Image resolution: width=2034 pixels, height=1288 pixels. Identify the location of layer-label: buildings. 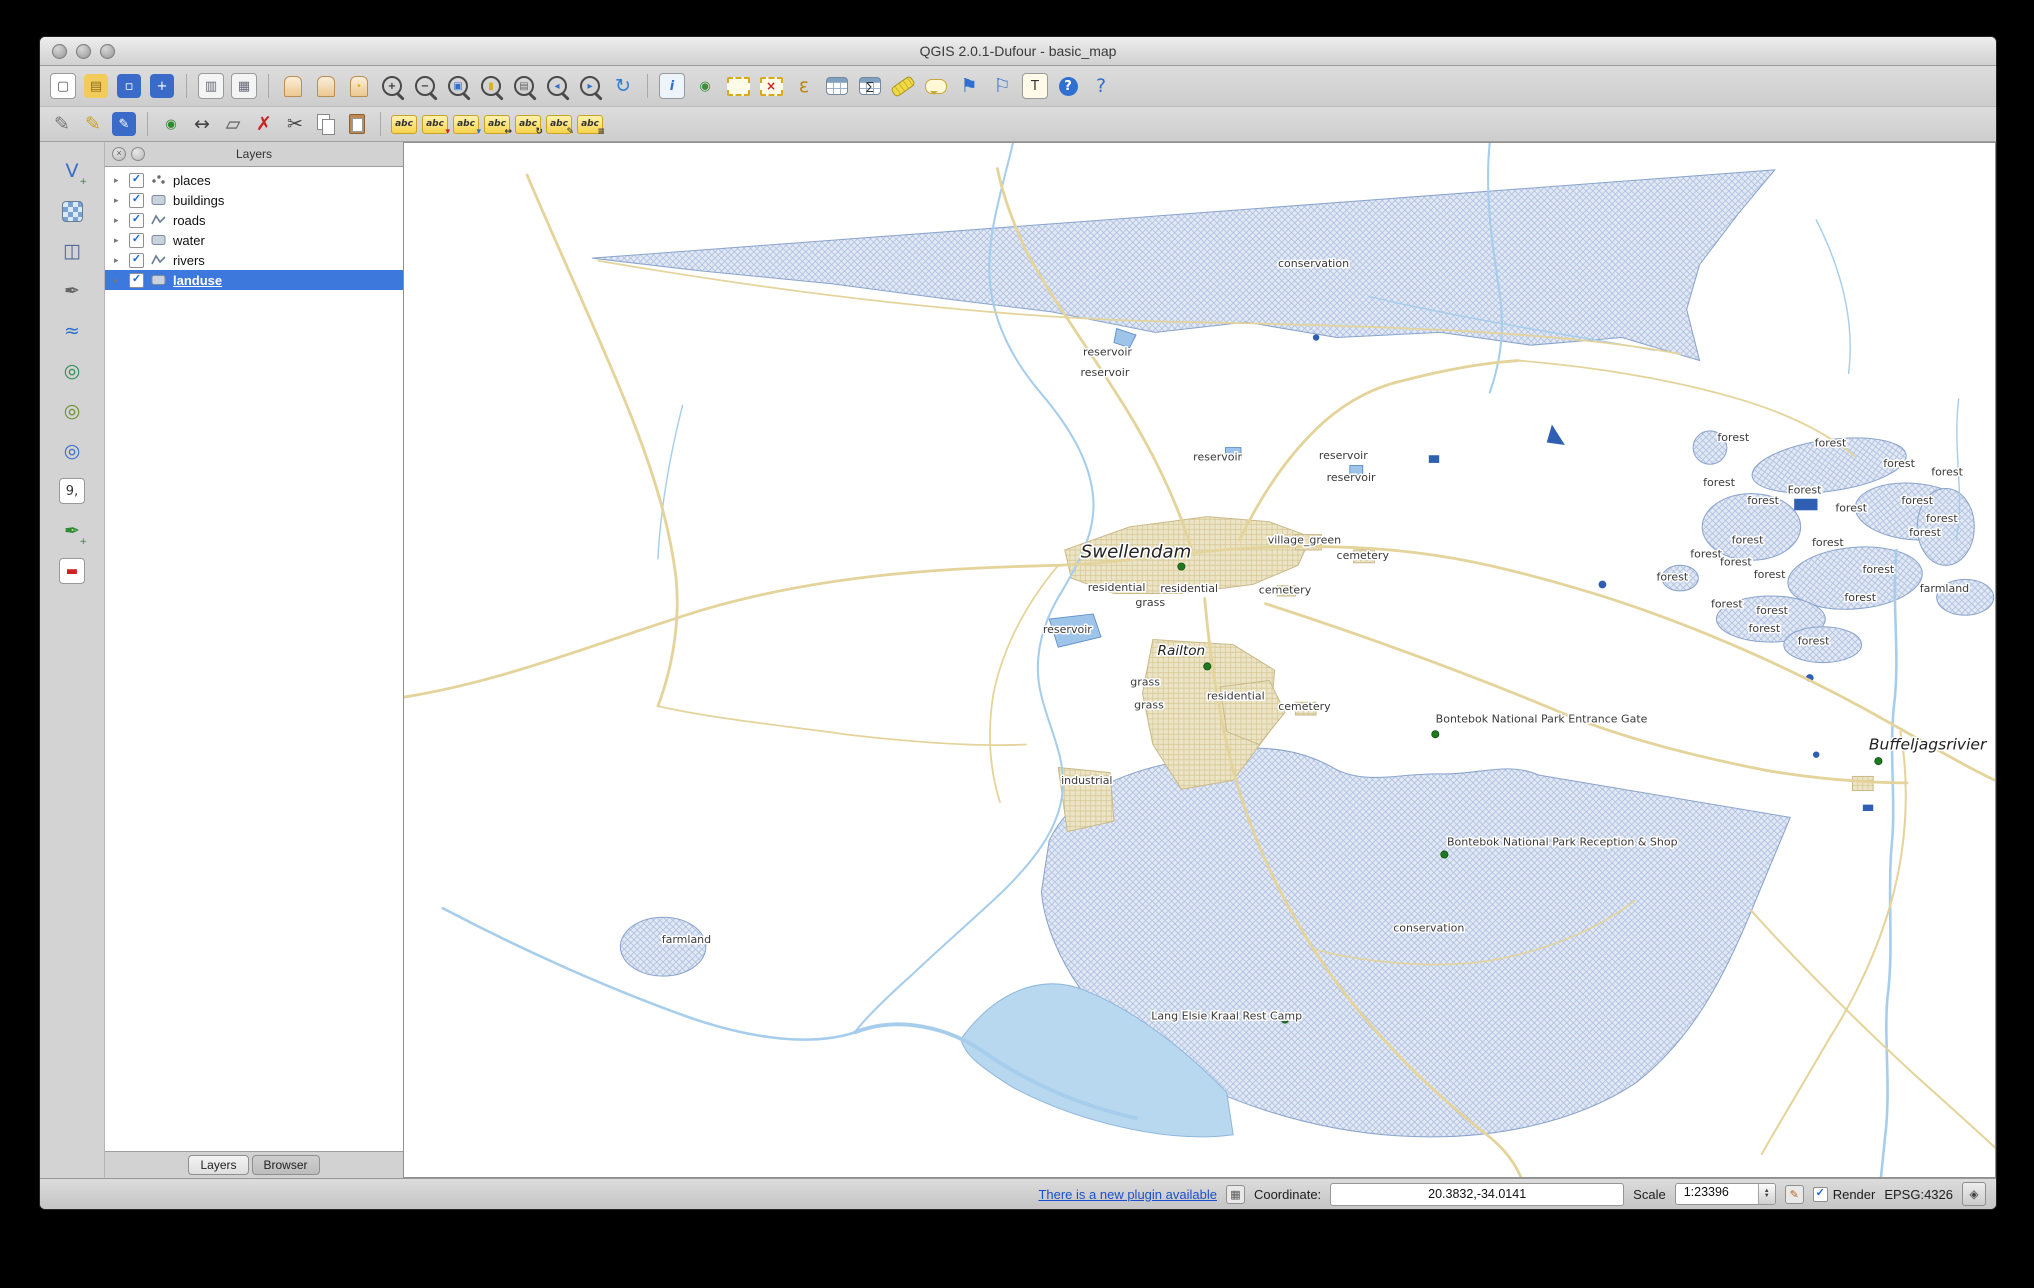
(198, 200).